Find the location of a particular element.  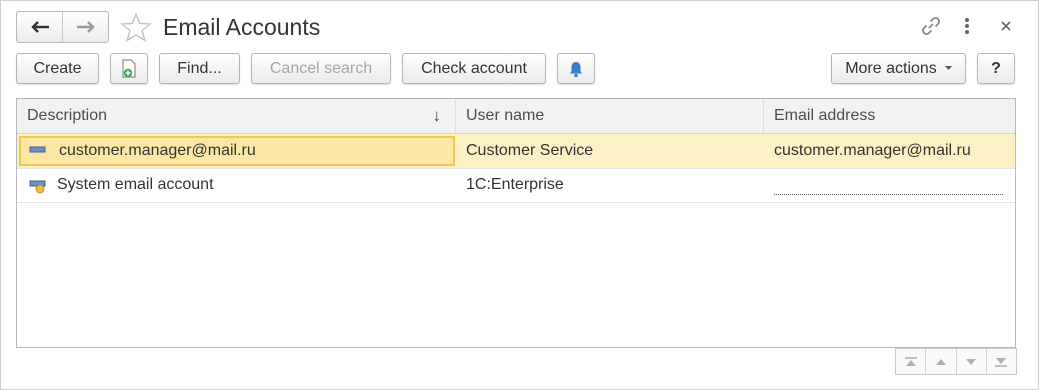

description-cell: customer.manager@mail.ru is located at coordinates (237, 151).